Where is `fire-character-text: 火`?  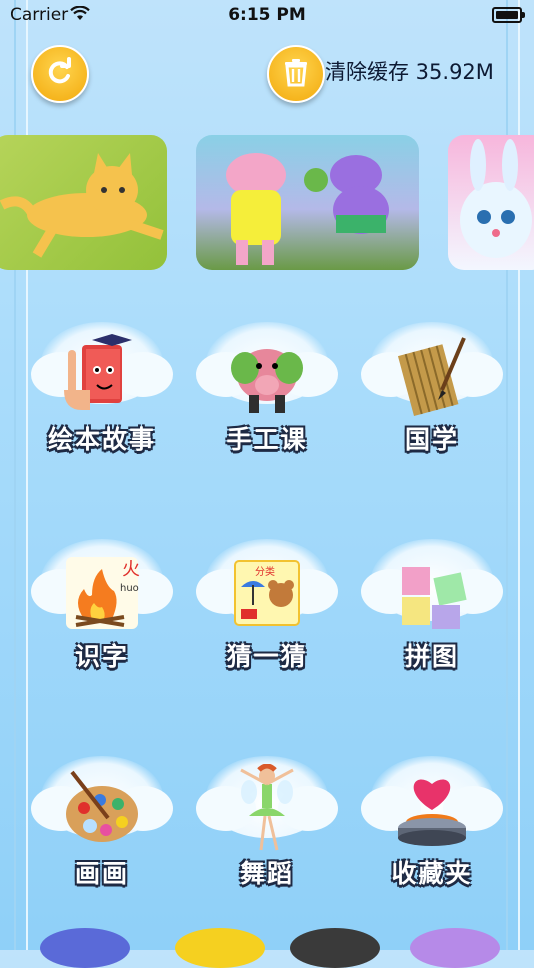 fire-character-text: 火 is located at coordinates (131, 569).